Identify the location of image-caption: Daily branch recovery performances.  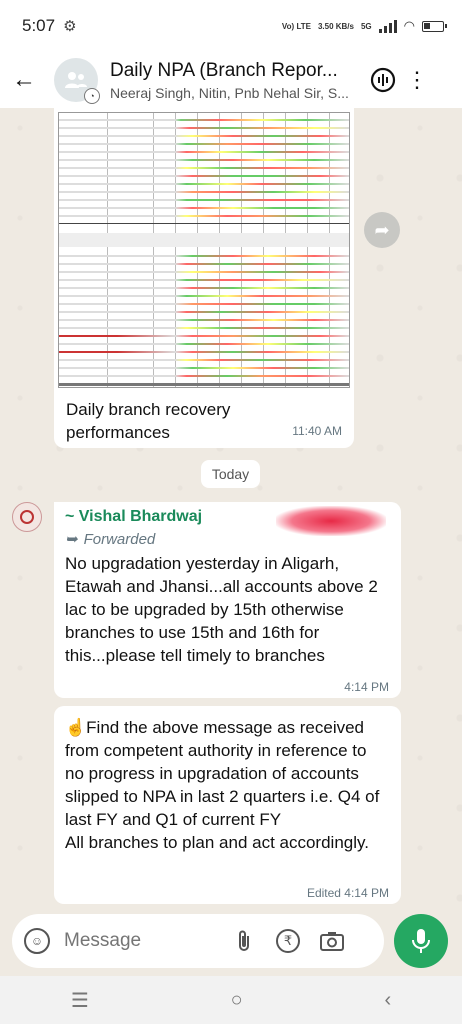
(148, 421).